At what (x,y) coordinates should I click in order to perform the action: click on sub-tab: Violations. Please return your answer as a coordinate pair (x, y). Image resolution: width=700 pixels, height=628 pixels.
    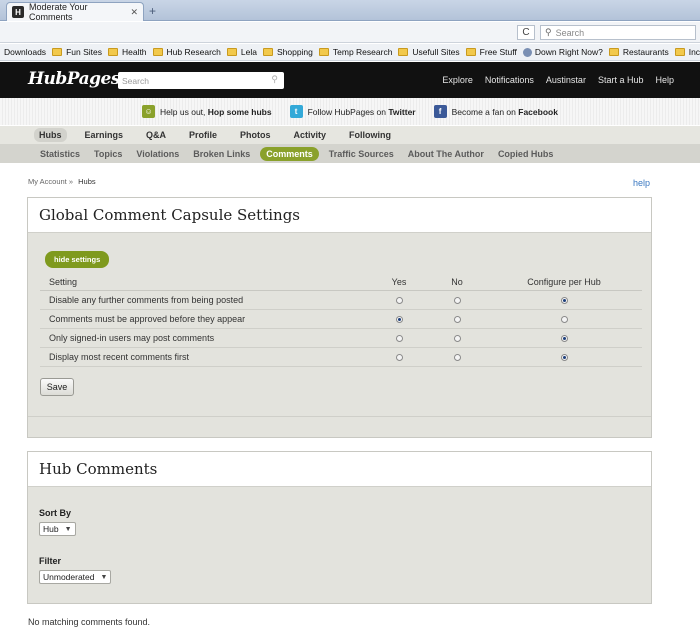
    Looking at the image, I should click on (157, 154).